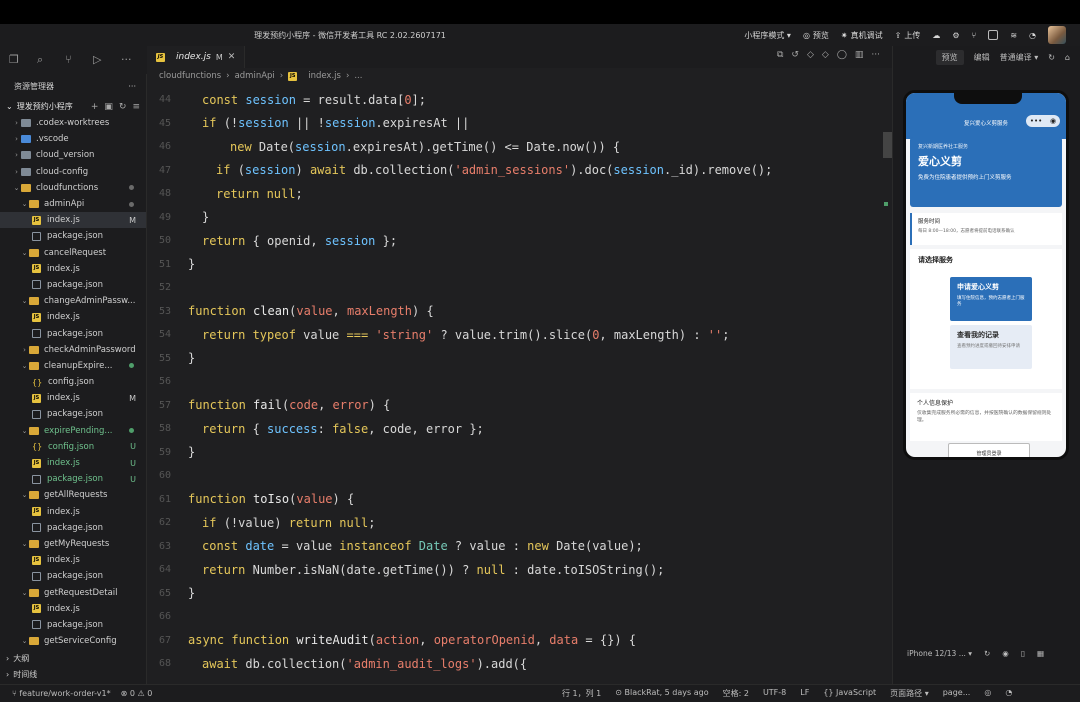 The image size is (1080, 702). Describe the element at coordinates (1043, 121) in the screenshot. I see `capsule-menu: ••• ◉` at that location.